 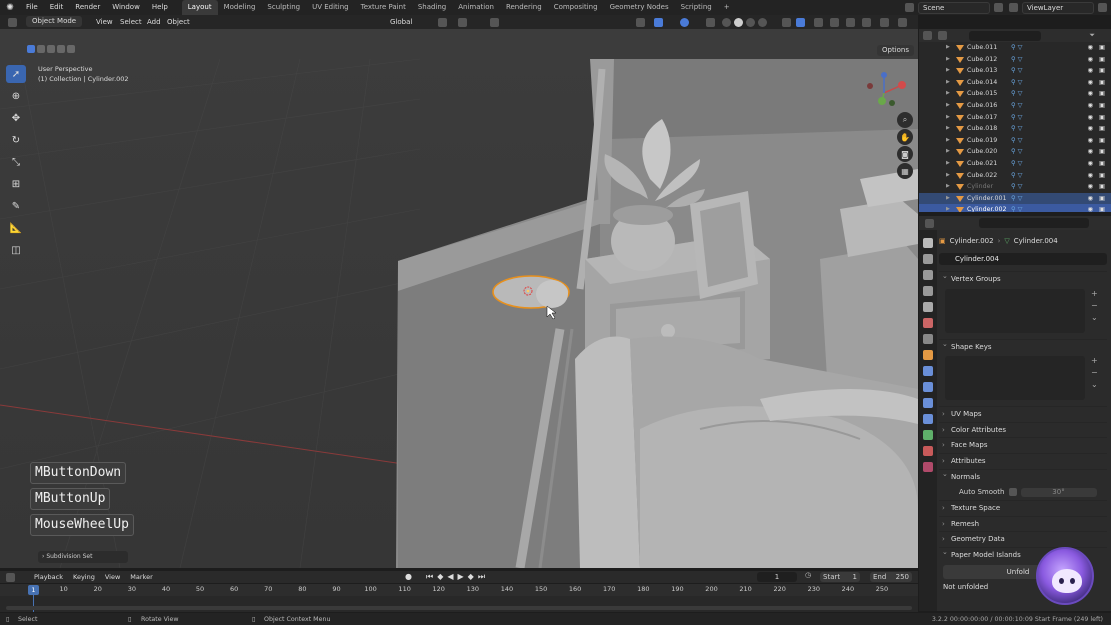 What do you see at coordinates (1015, 208) in the screenshot?
I see `outliner-item: ▶ Cylinder.002 ⚲ ▽ ◉ ▣` at bounding box center [1015, 208].